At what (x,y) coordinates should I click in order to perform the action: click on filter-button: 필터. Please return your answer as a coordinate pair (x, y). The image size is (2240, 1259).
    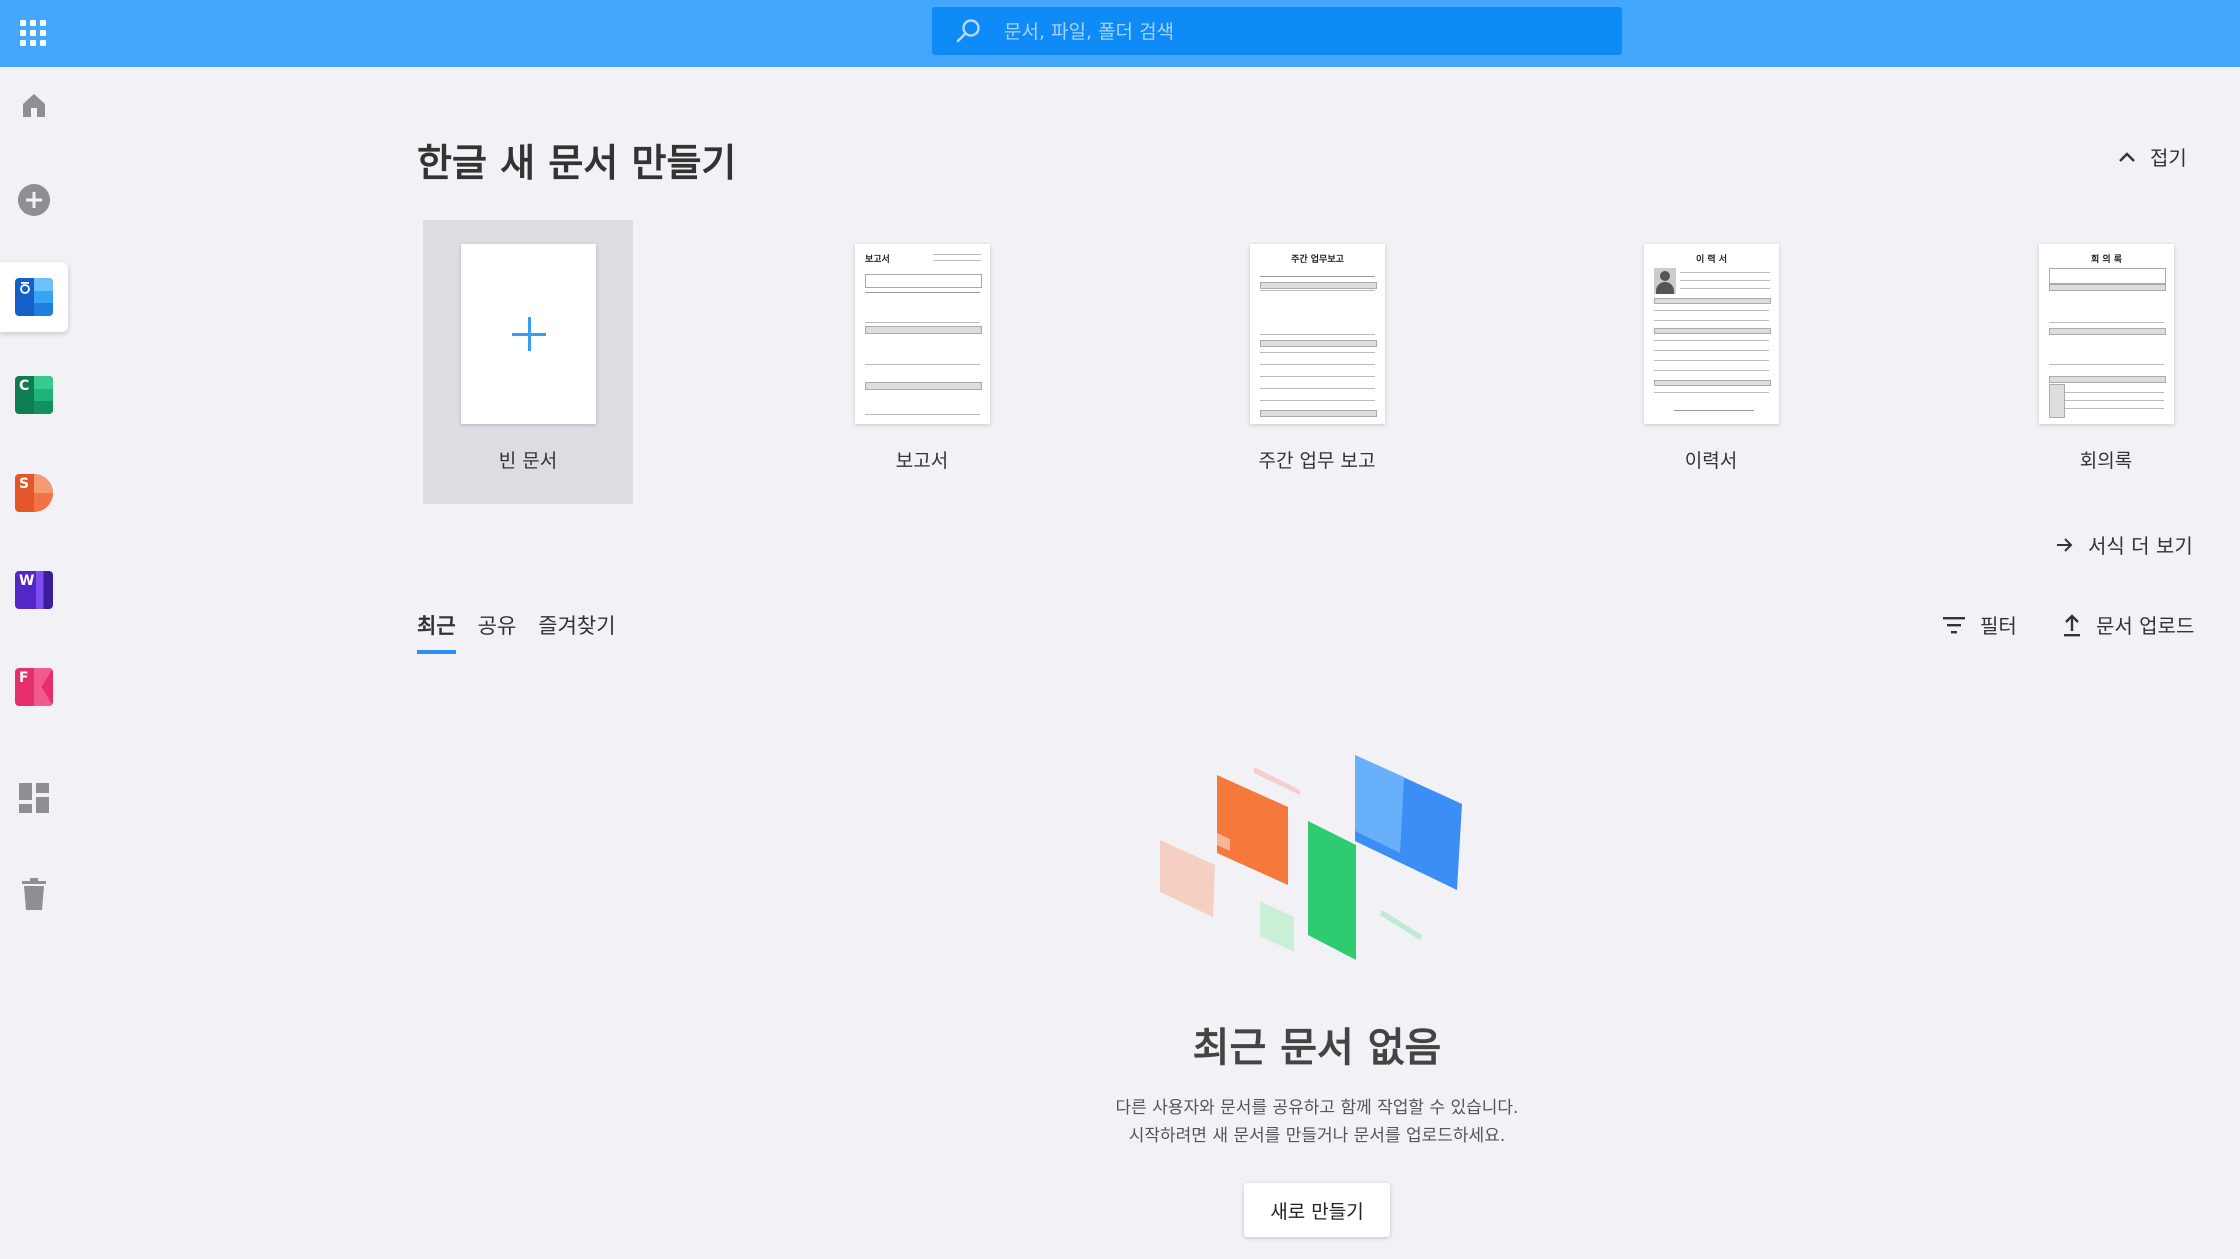
    Looking at the image, I should click on (1979, 624).